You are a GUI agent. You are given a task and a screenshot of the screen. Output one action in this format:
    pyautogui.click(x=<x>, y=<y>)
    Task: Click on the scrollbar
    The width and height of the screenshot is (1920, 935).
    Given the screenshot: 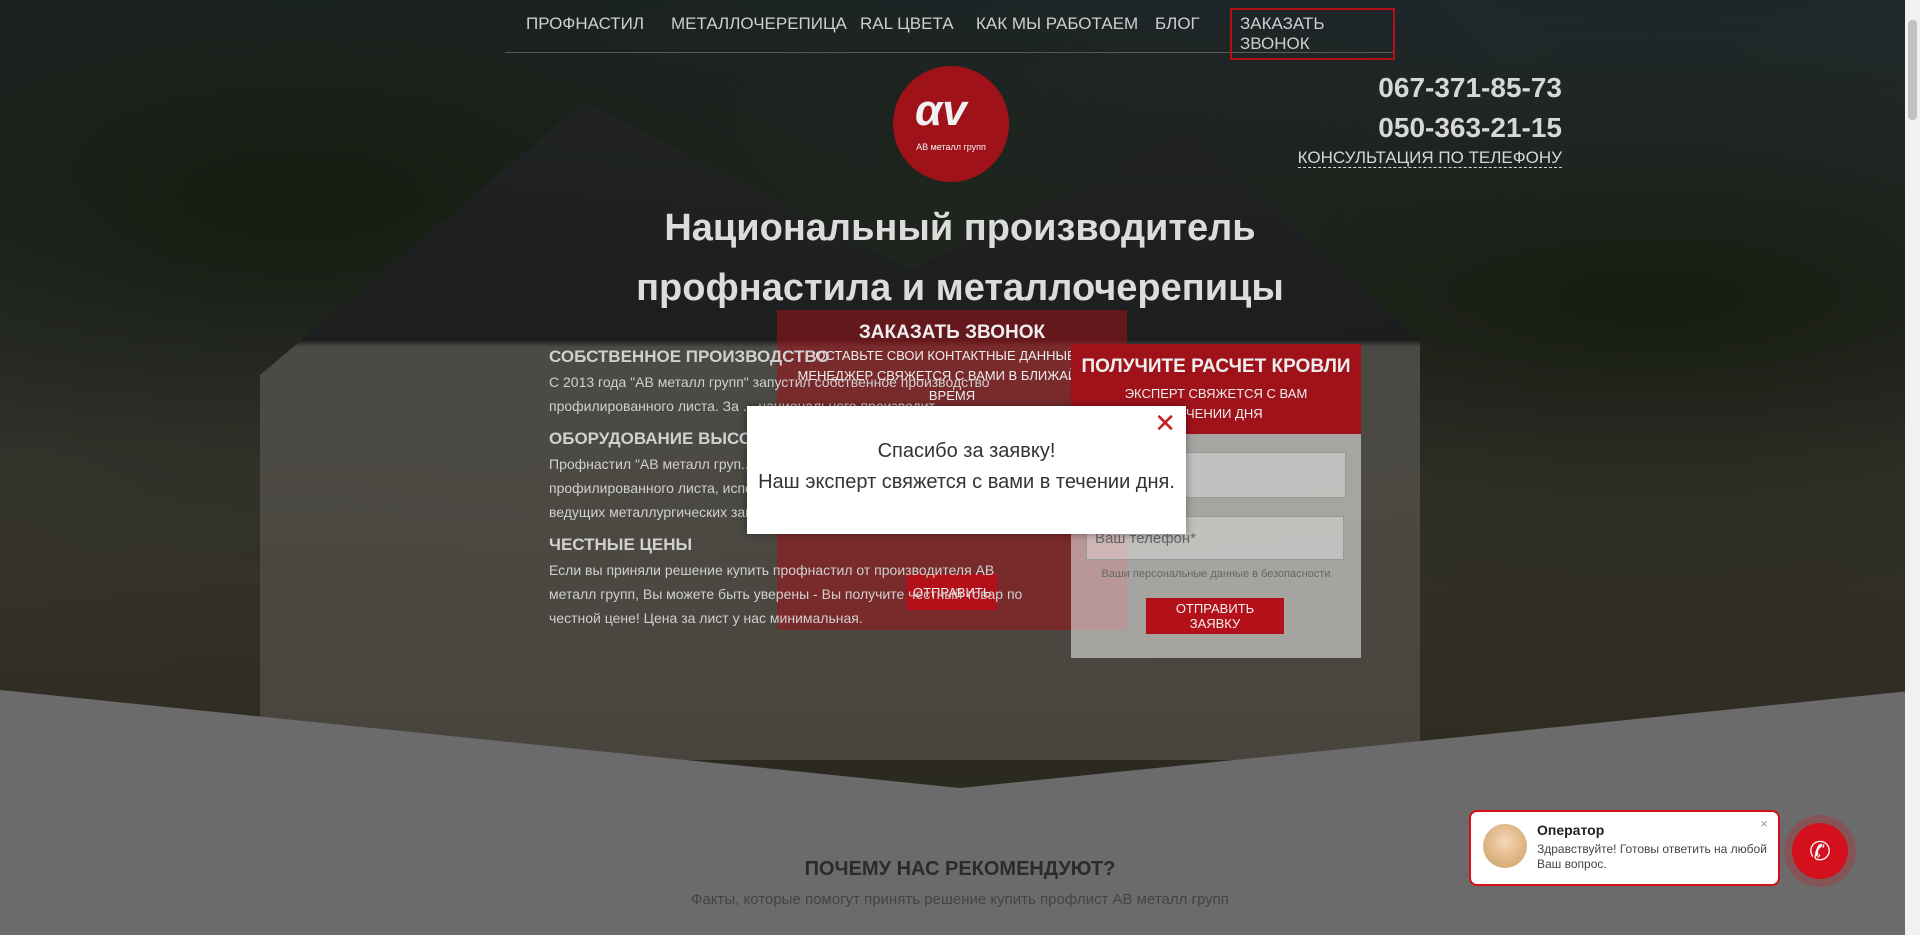 What is the action you would take?
    pyautogui.click(x=1912, y=467)
    